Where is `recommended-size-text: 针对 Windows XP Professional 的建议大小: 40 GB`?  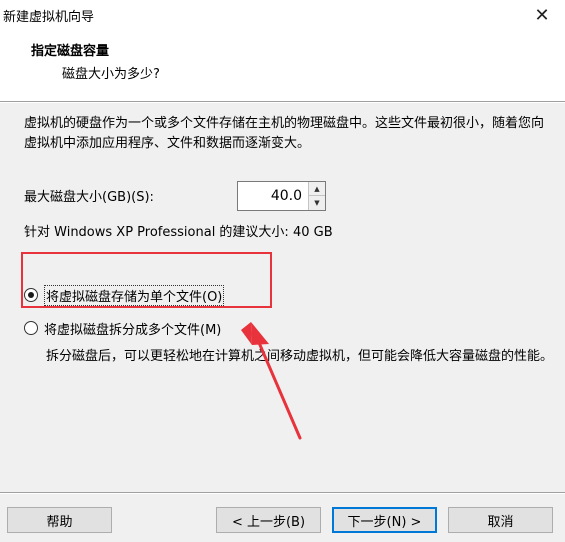
recommended-size-text: 针对 Windows XP Professional 的建议大小: 40 GB is located at coordinates (178, 232).